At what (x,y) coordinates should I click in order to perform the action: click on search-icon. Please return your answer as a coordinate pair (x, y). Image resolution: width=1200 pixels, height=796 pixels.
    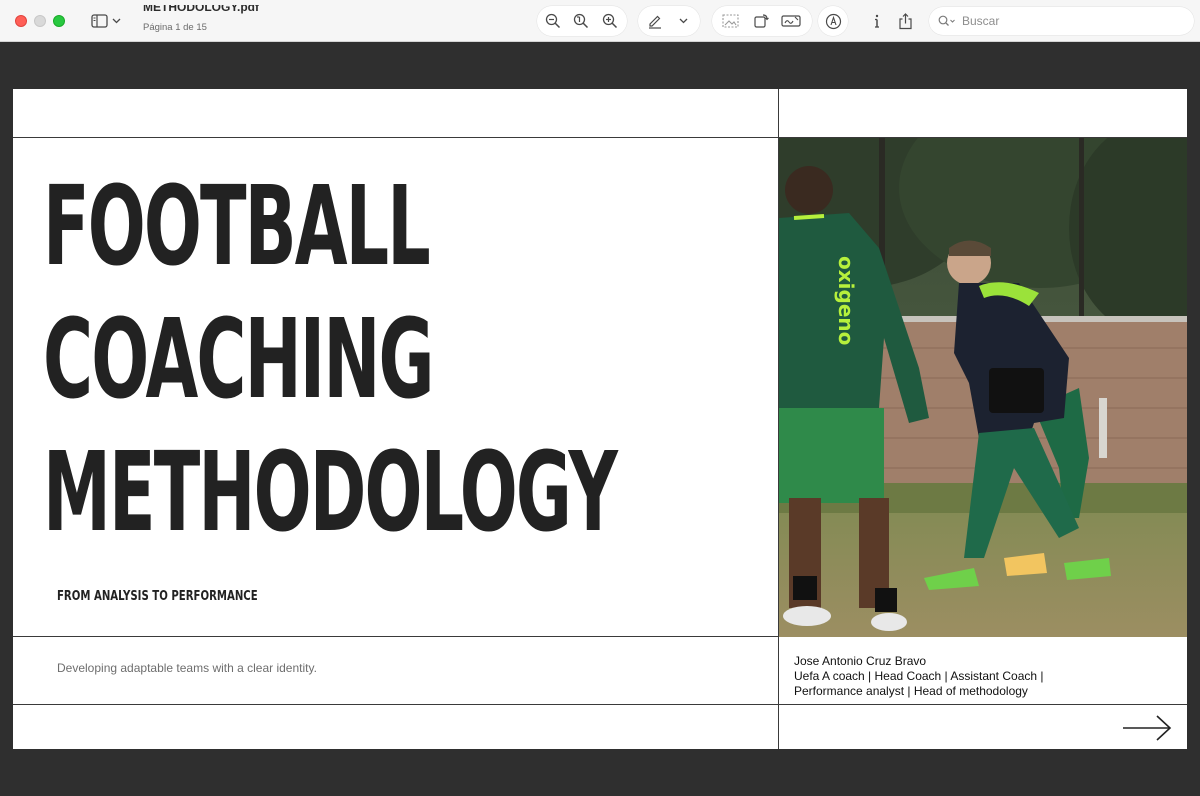
    Looking at the image, I should click on (946, 20).